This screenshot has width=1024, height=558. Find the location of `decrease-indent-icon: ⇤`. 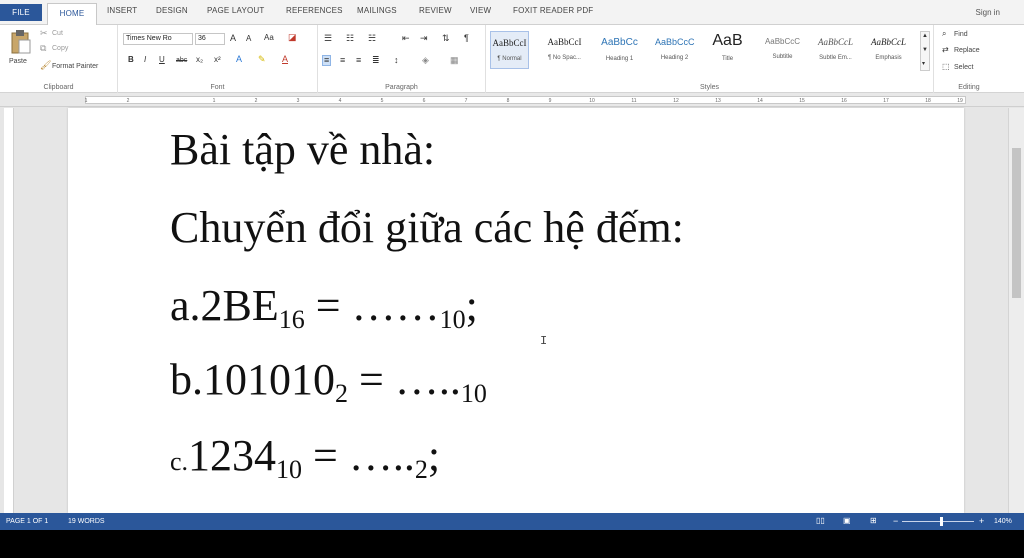

decrease-indent-icon: ⇤ is located at coordinates (406, 38).